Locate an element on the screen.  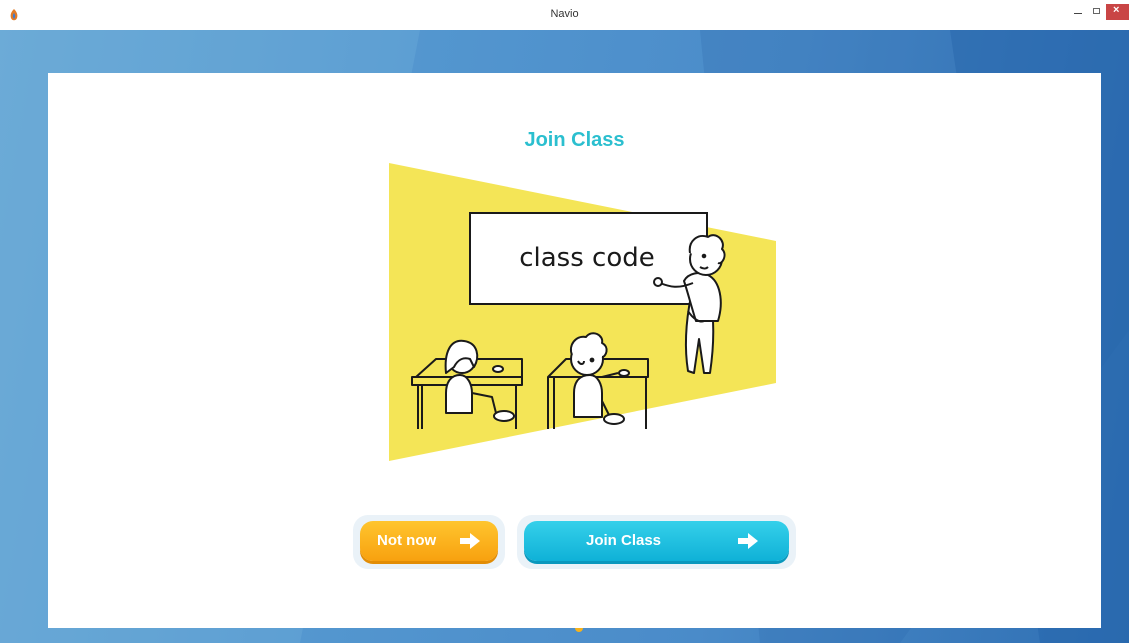
dialog-heading: Join Class is located at coordinates (574, 140).